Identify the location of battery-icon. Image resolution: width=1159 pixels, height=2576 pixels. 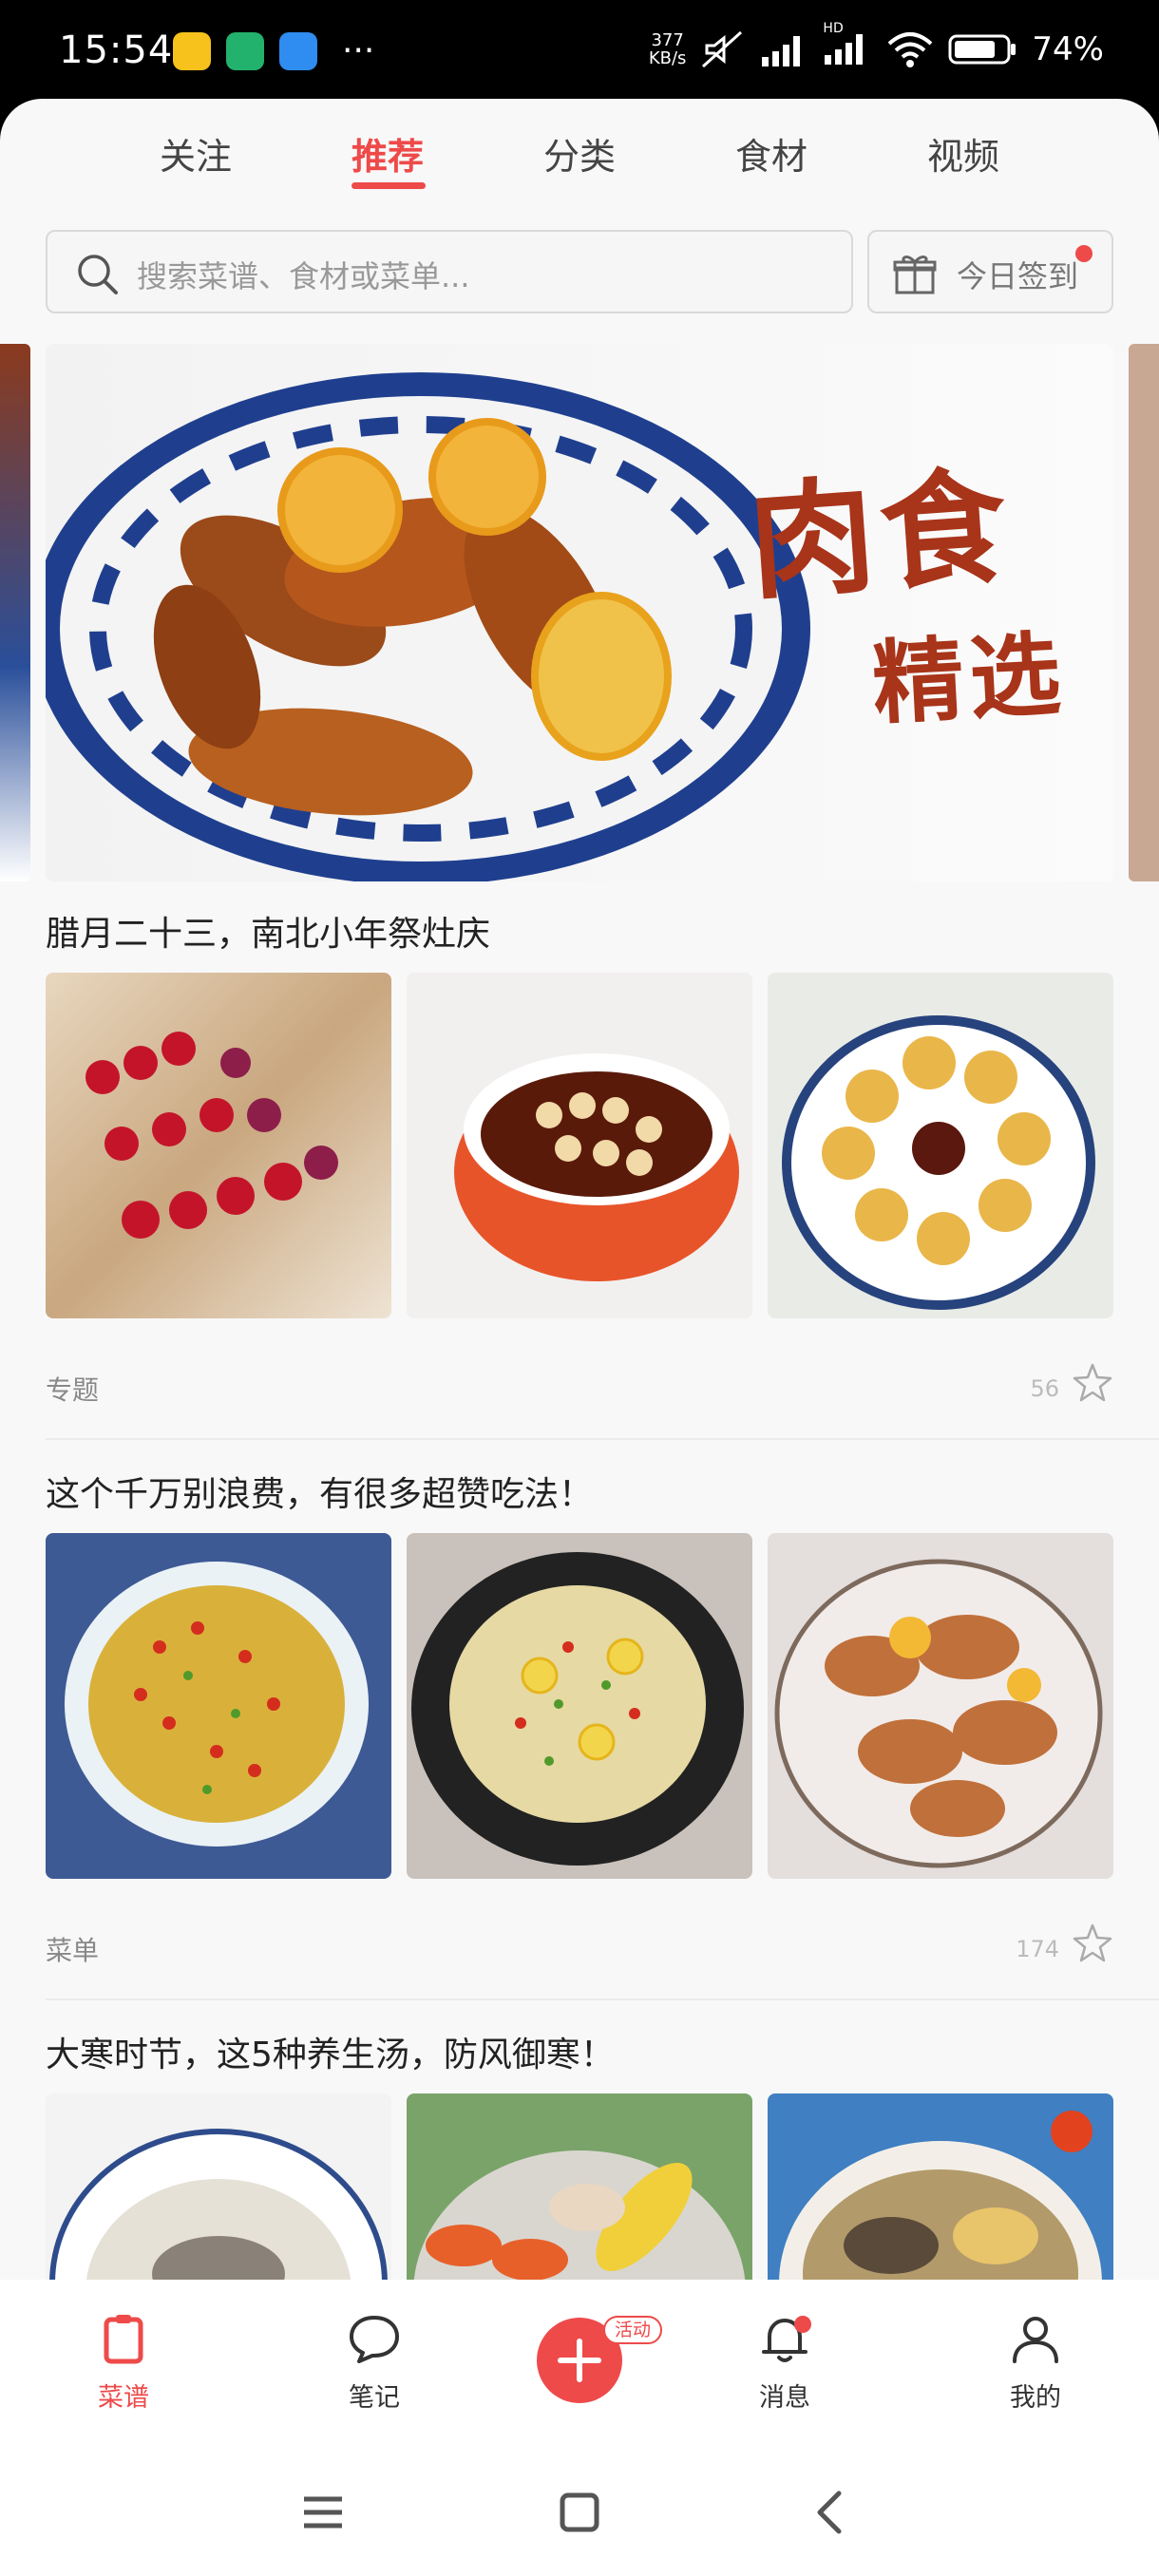
(982, 49).